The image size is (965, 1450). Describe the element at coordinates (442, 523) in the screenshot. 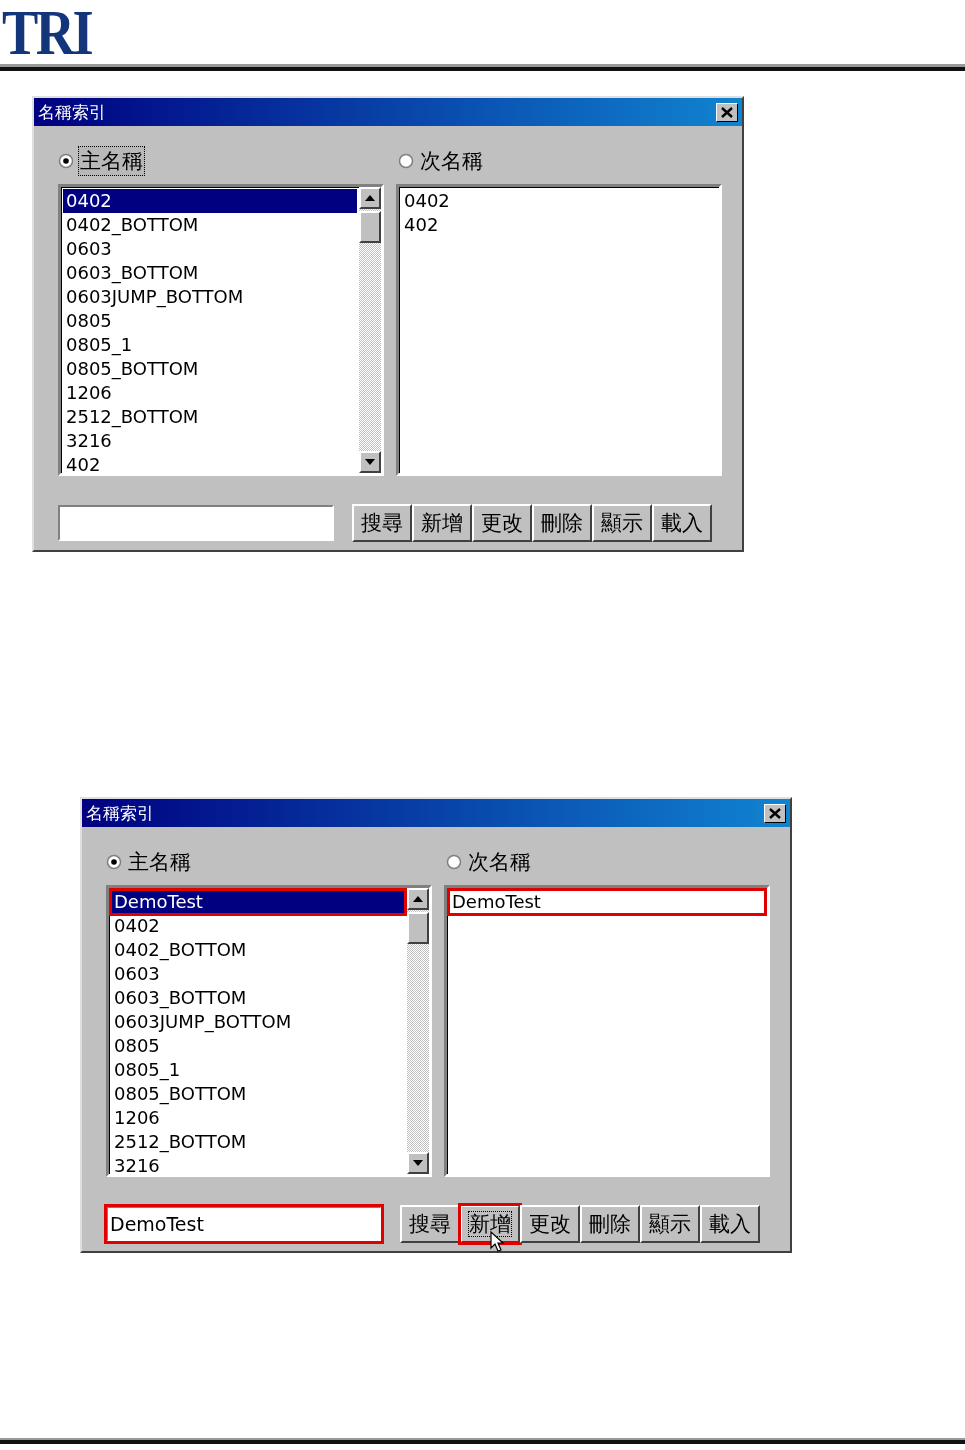

I see `toolbar-button: 新增` at that location.